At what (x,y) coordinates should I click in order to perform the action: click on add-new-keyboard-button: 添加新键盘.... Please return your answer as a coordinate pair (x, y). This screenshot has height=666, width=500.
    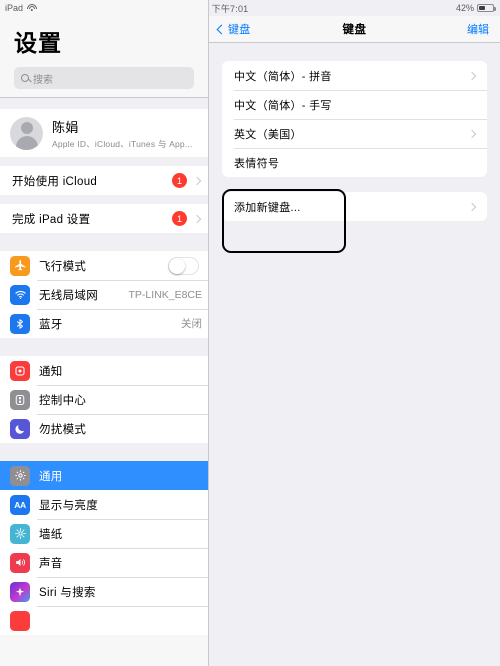
    Looking at the image, I should click on (354, 206).